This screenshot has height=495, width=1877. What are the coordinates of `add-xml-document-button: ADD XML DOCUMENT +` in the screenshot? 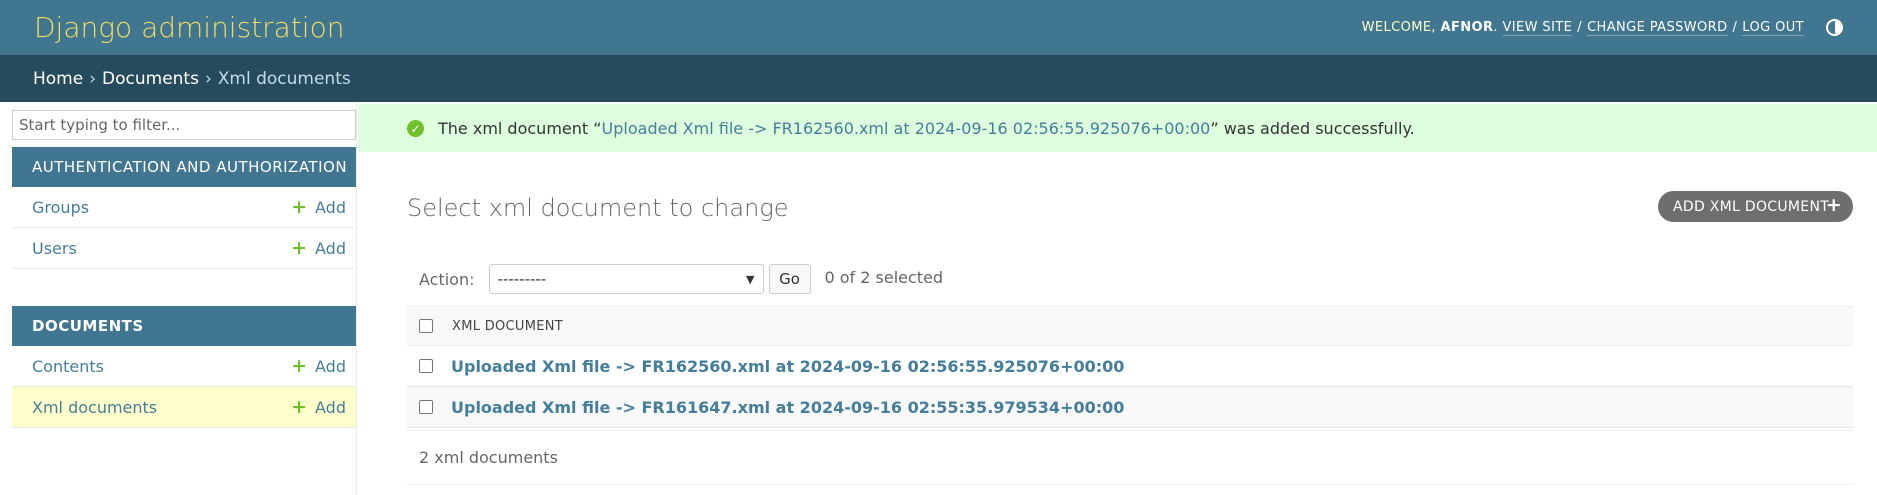 It's located at (1755, 206).